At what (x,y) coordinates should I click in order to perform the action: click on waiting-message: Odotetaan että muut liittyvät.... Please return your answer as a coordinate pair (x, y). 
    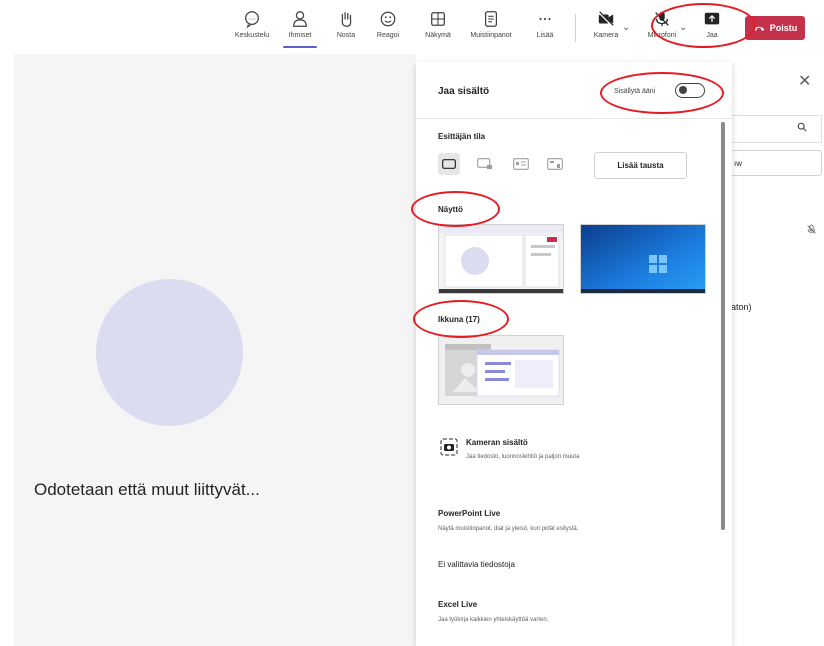
    Looking at the image, I should click on (147, 489).